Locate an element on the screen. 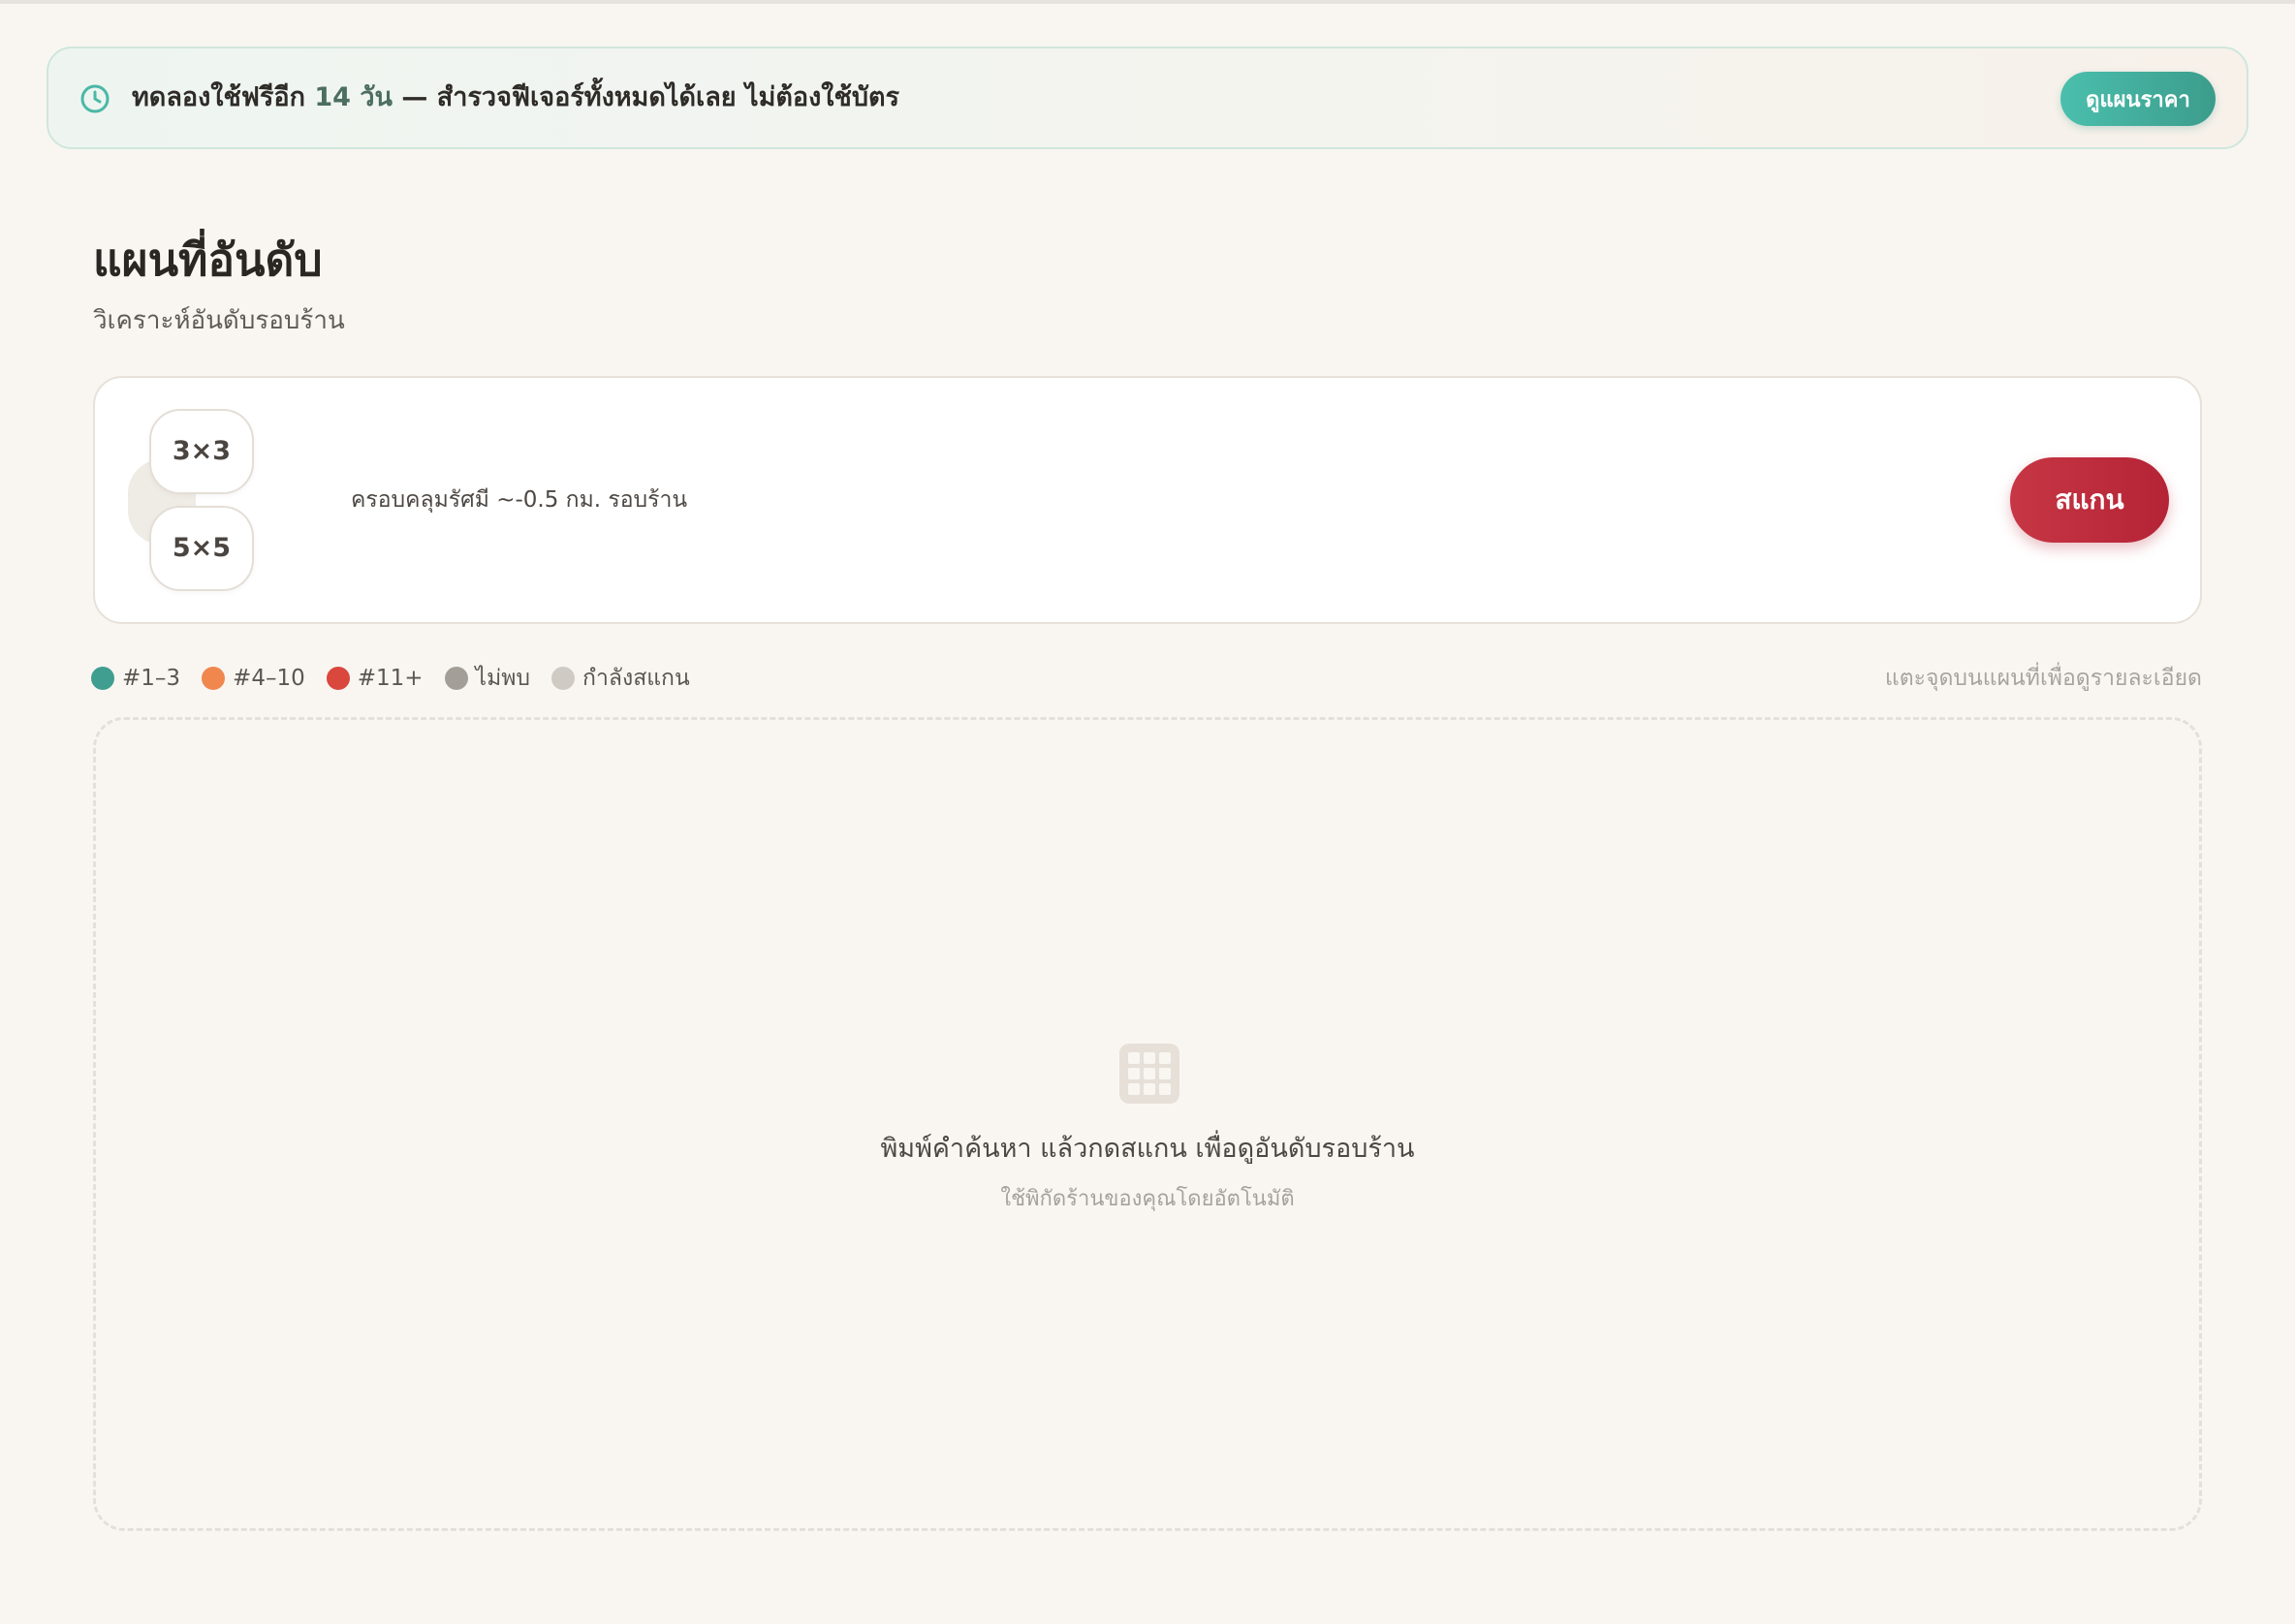 This screenshot has height=1624, width=2295. clock-icon is located at coordinates (95, 99).